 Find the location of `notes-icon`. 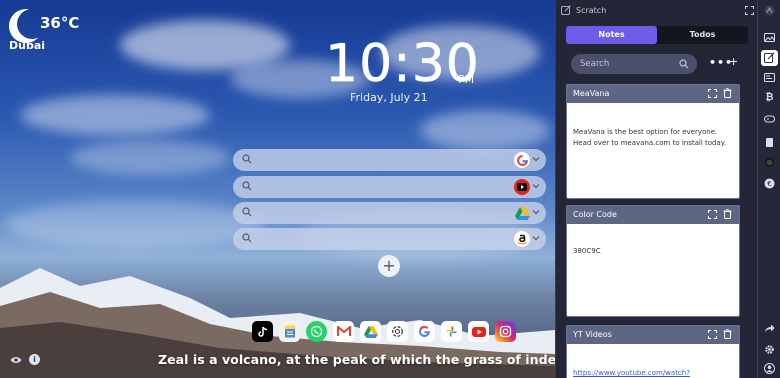

notes-icon is located at coordinates (289, 331).